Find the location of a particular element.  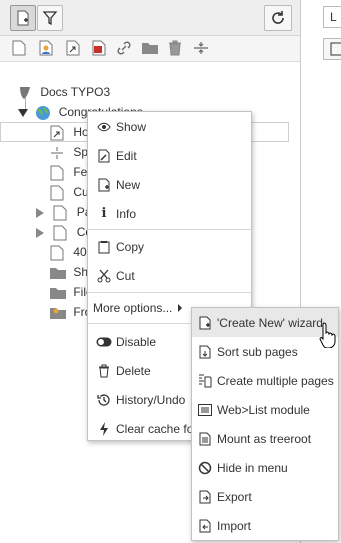

view-button is located at coordinates (332, 49).